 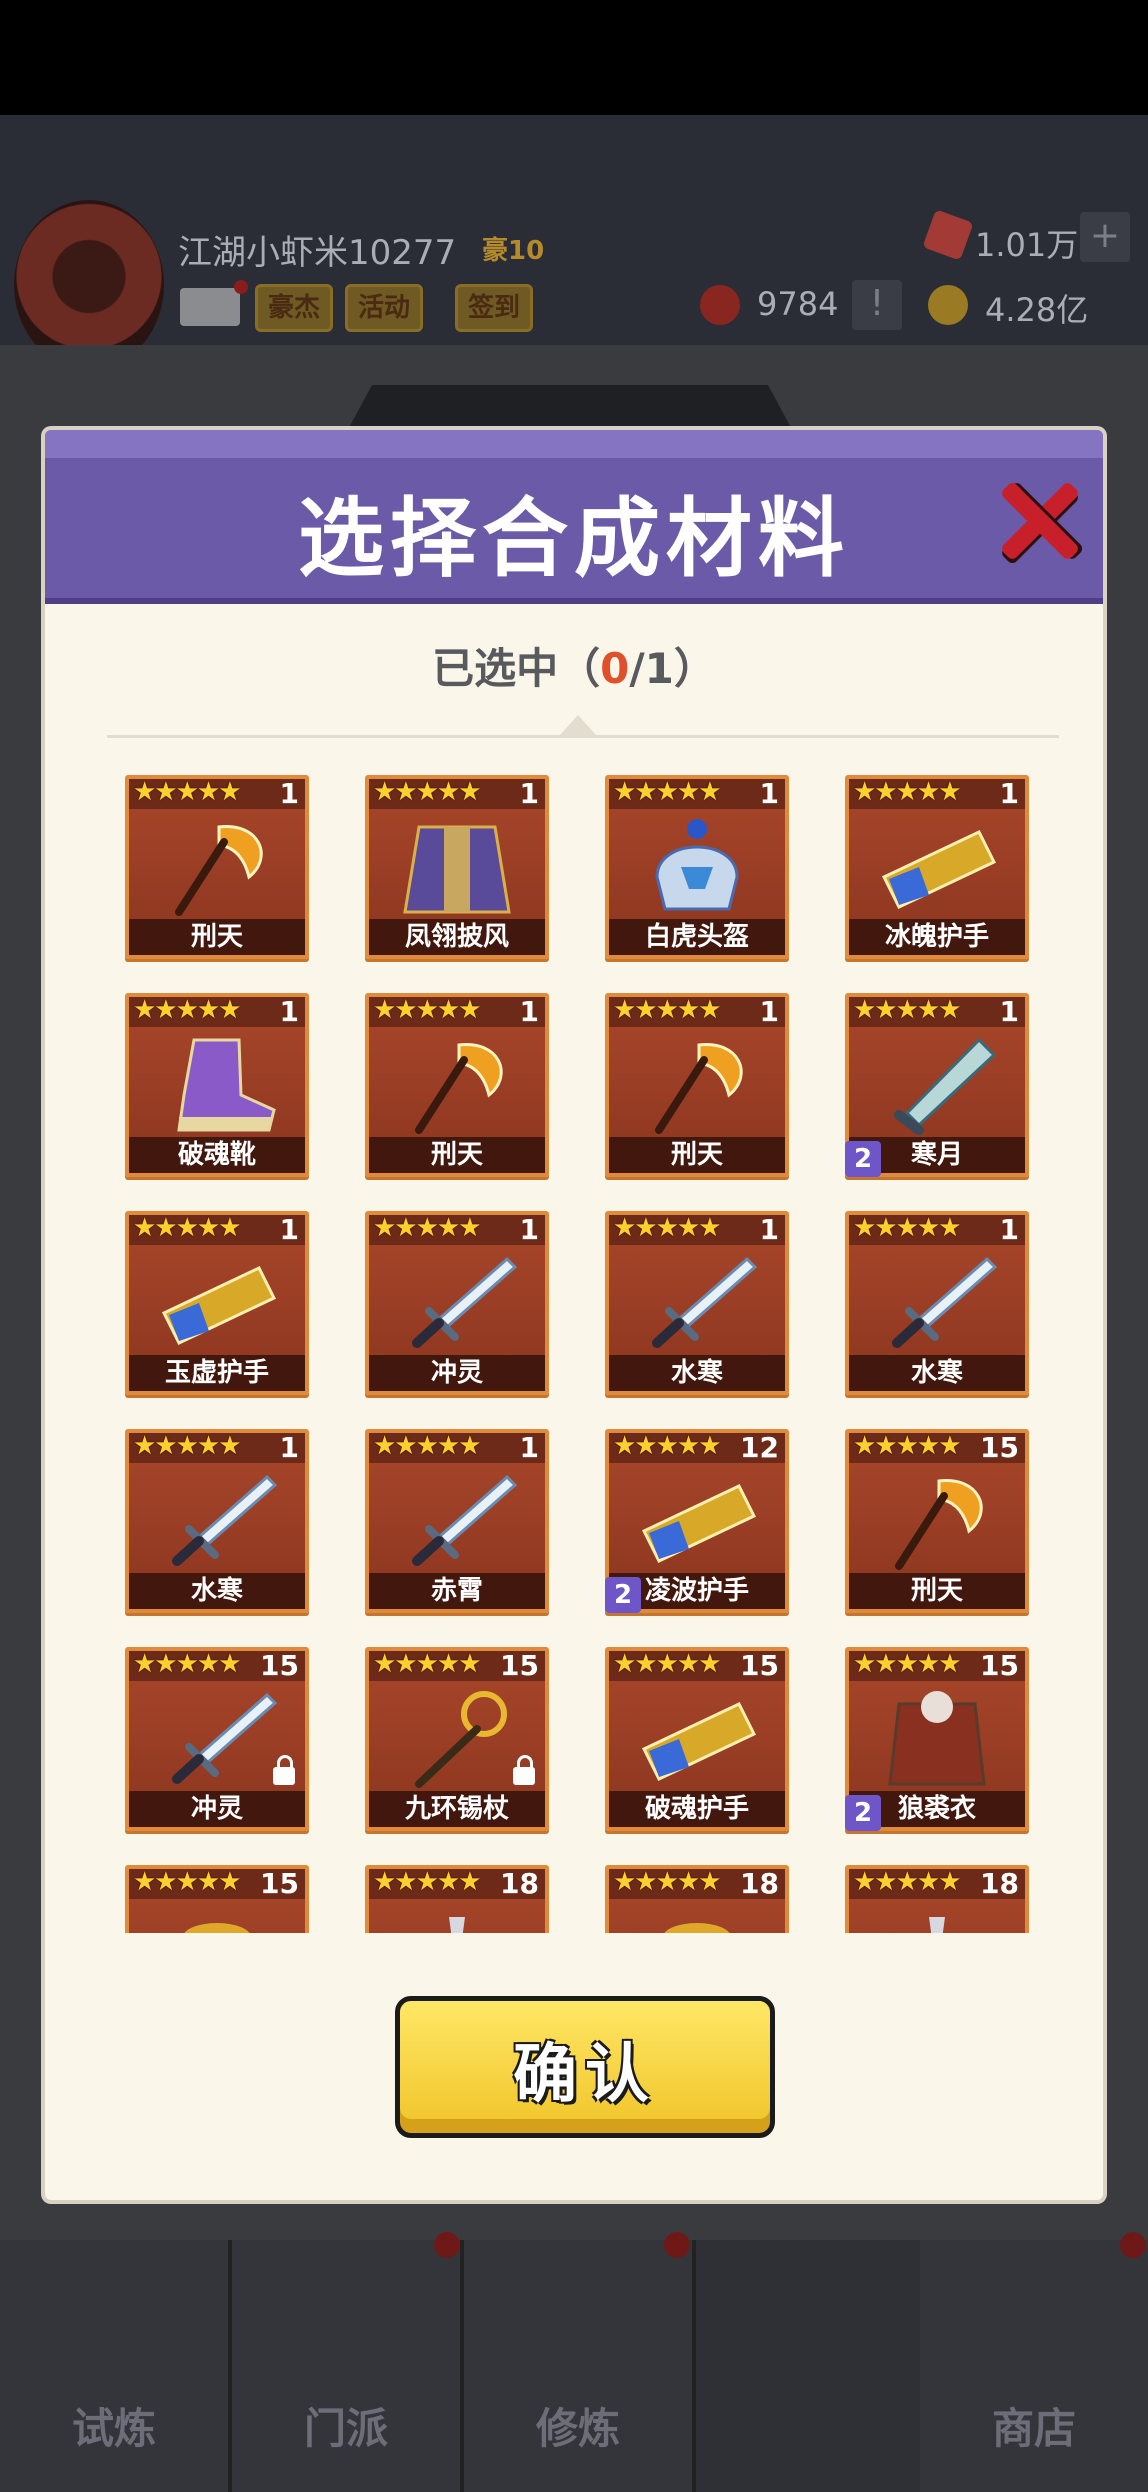 I want to click on header-highlight, so click(x=574, y=444).